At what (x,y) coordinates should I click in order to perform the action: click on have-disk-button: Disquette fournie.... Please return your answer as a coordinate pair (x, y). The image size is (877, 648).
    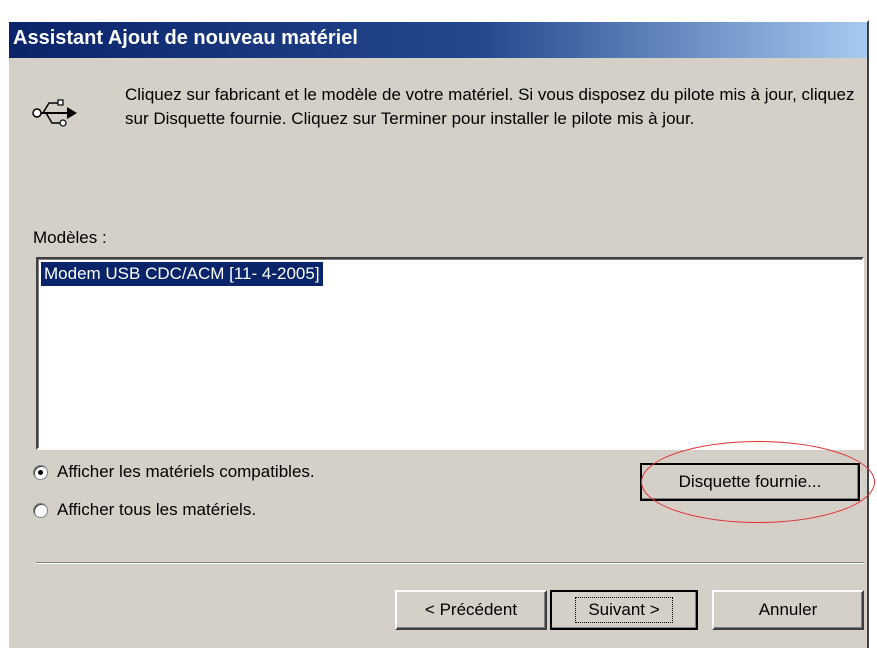
    Looking at the image, I should click on (750, 482).